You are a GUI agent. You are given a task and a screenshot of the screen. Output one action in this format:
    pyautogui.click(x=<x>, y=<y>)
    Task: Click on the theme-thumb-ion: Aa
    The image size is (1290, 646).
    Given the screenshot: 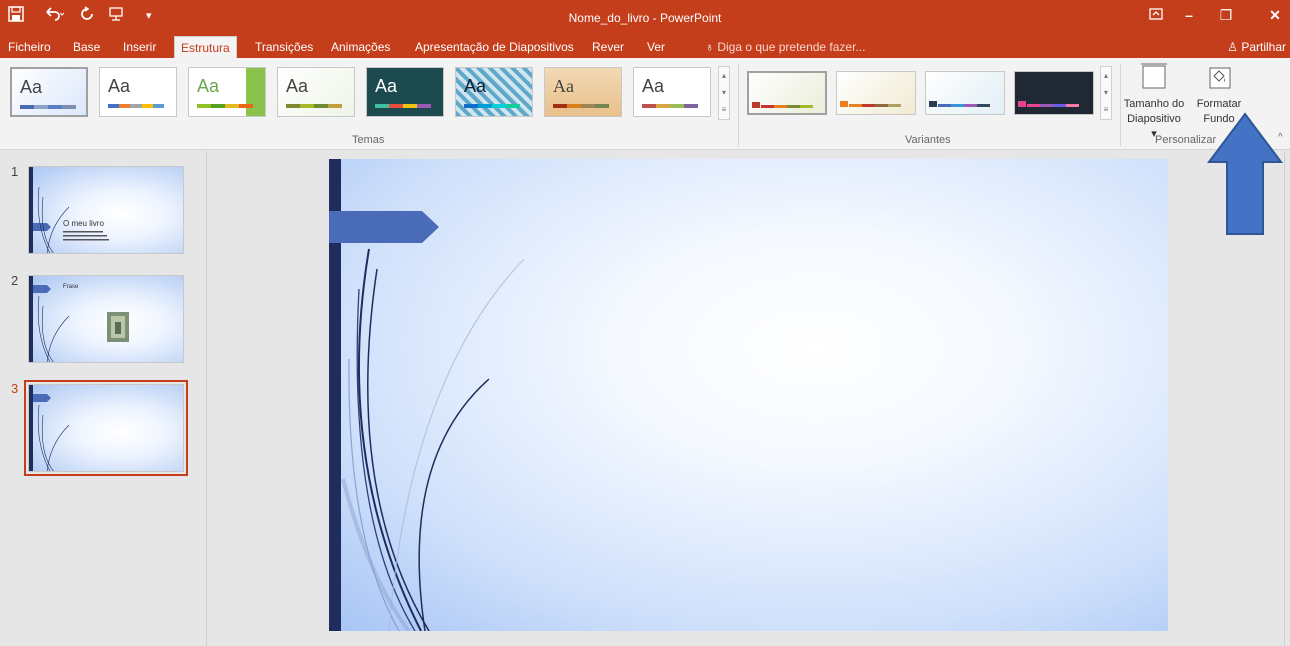 What is the action you would take?
    pyautogui.click(x=316, y=92)
    